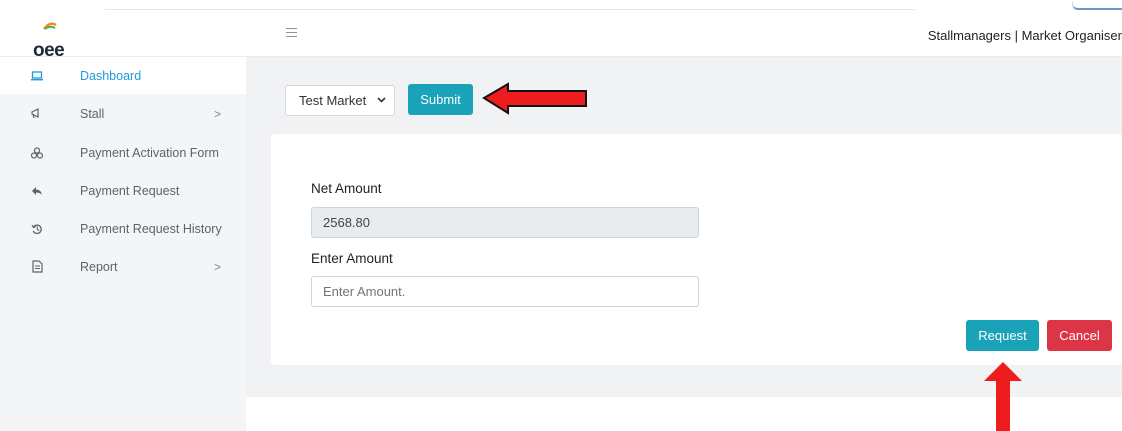  Describe the element at coordinates (1003, 396) in the screenshot. I see `up-arrow-annotation` at that location.